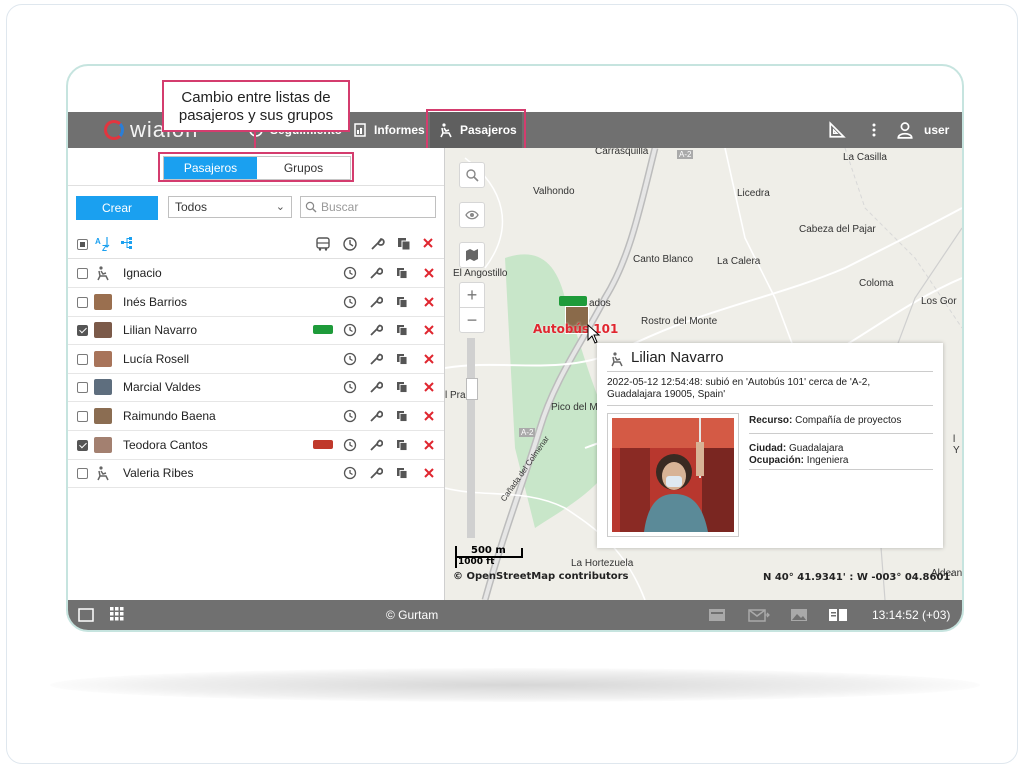  I want to click on map-label: l Pra, so click(455, 395).